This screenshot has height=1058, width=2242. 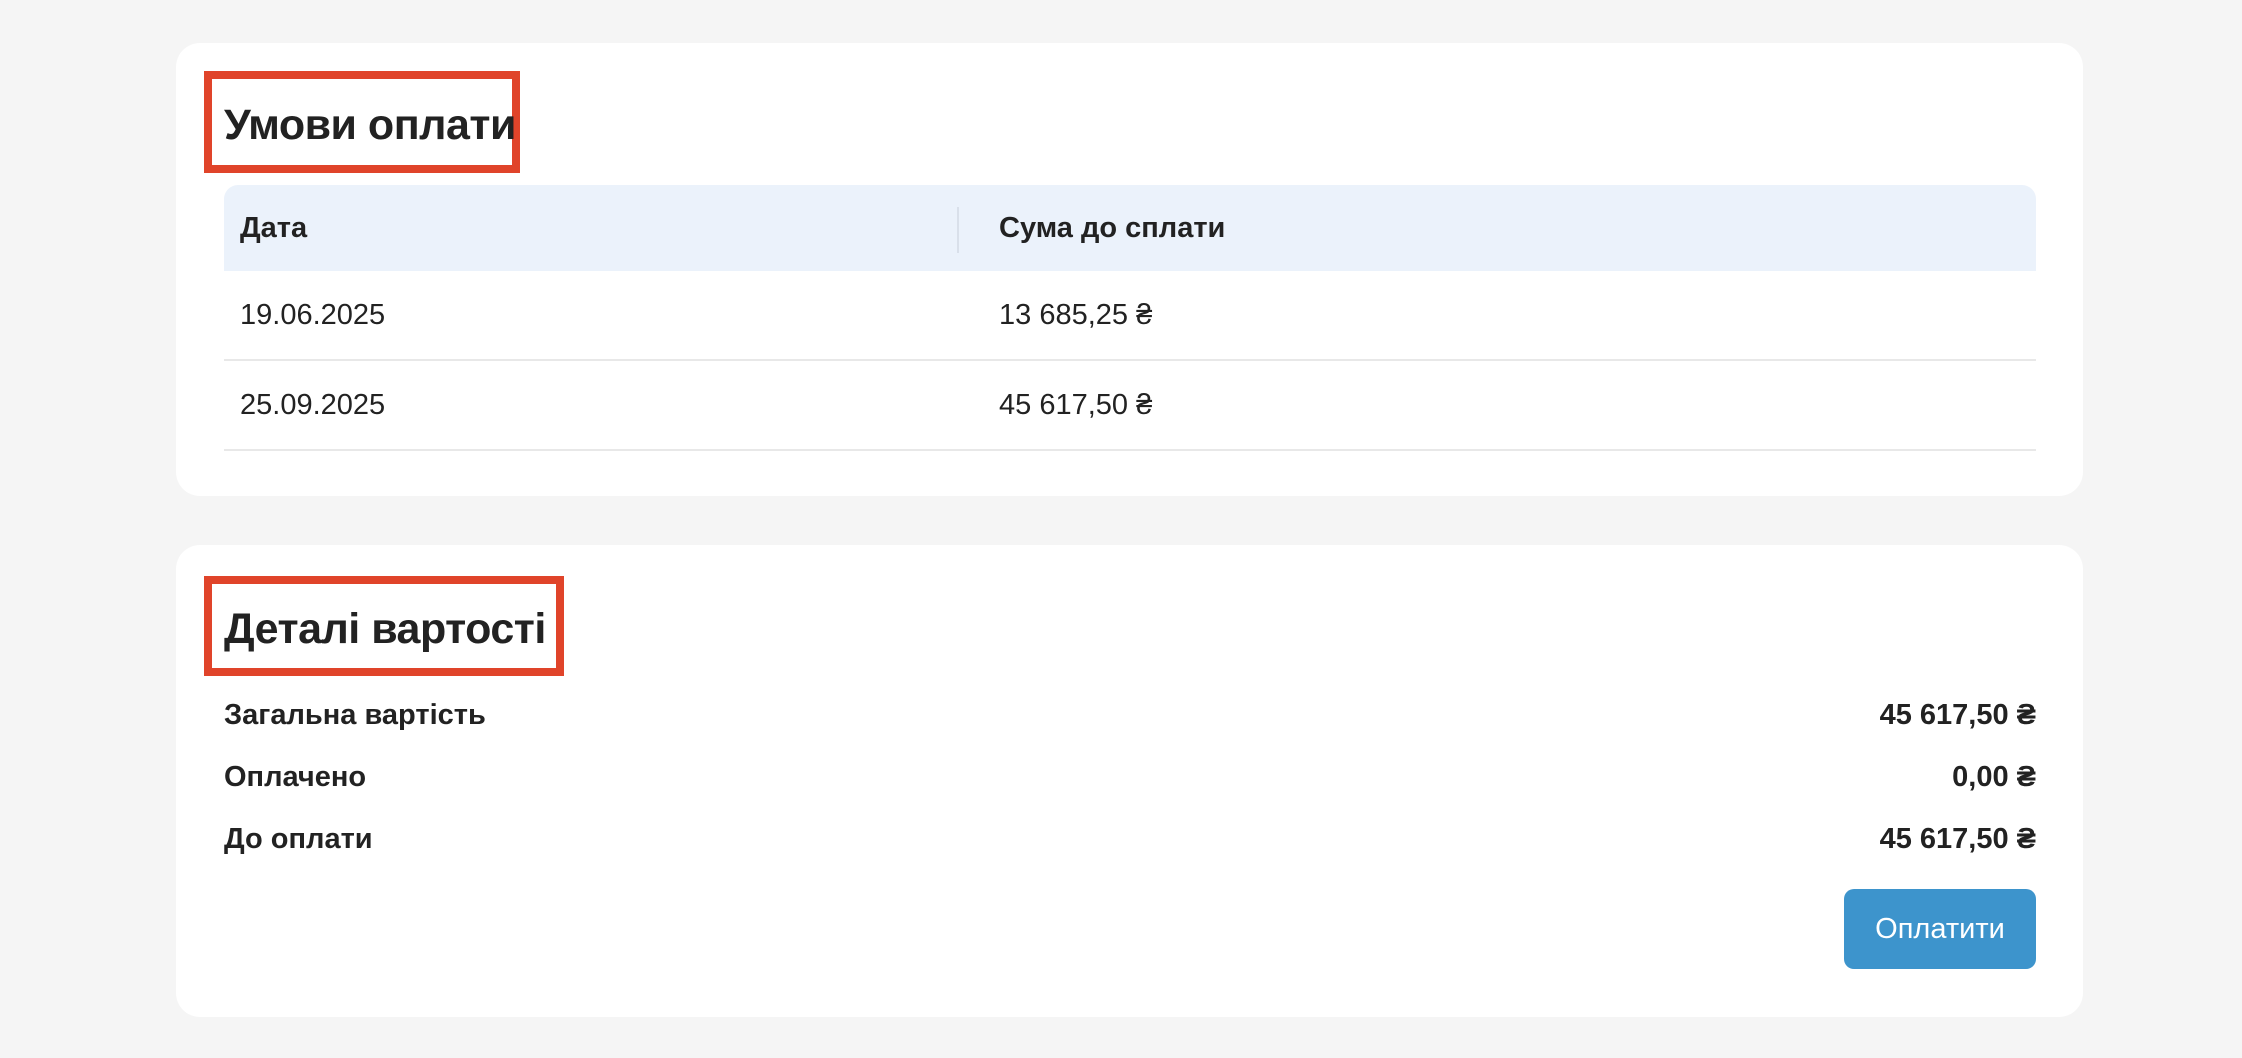 I want to click on detail-row-total: Загальна вартість 45 617,50 ₴, so click(x=1130, y=715).